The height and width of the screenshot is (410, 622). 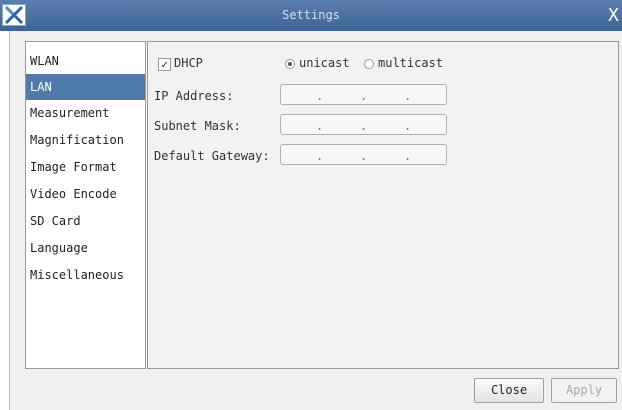 I want to click on sidebar-item-magnification: Magnification, so click(x=85, y=140).